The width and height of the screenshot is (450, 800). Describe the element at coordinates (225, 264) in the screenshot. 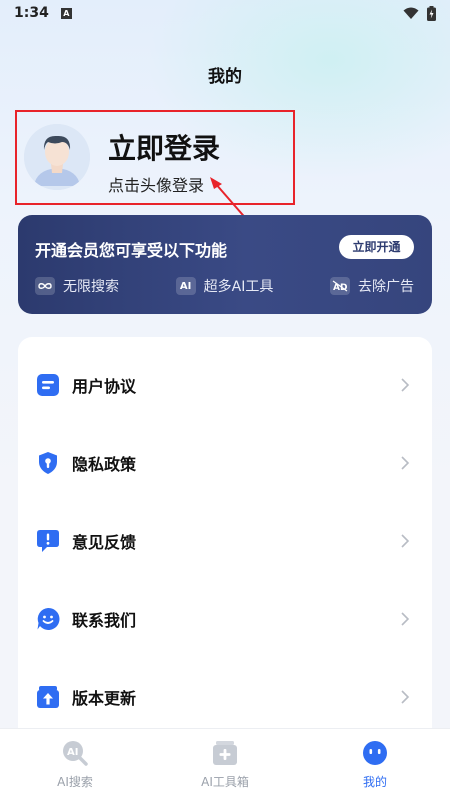

I see `vip-card: 开通会员您可享受以下功能 立即开通 无限搜索 AI 超多AI工具 AD 去除广告` at that location.